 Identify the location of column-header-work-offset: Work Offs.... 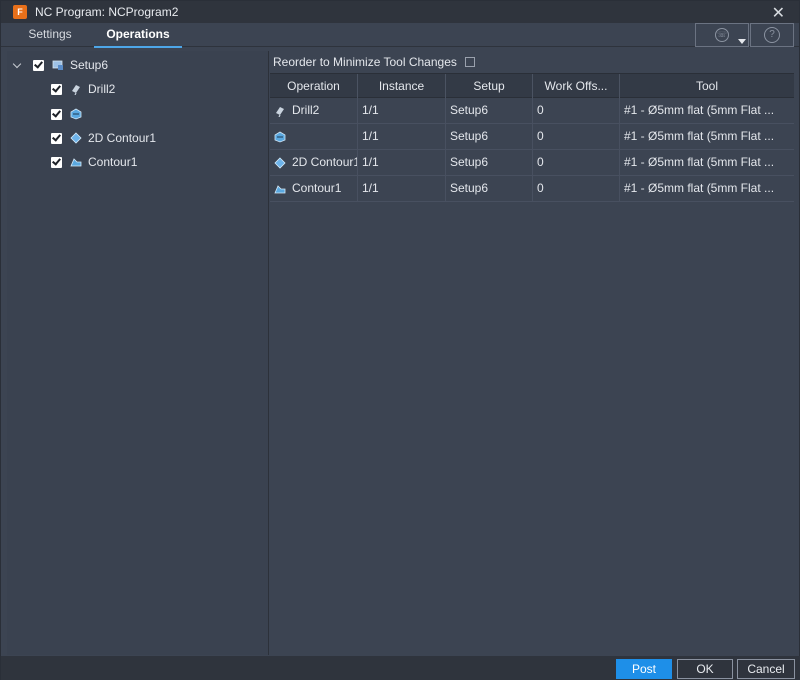
(576, 86).